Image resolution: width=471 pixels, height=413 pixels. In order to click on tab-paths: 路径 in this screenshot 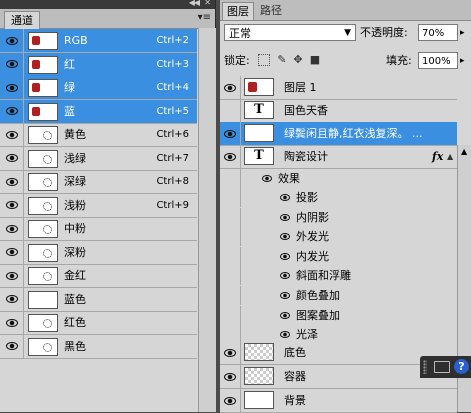, I will do `click(271, 10)`.